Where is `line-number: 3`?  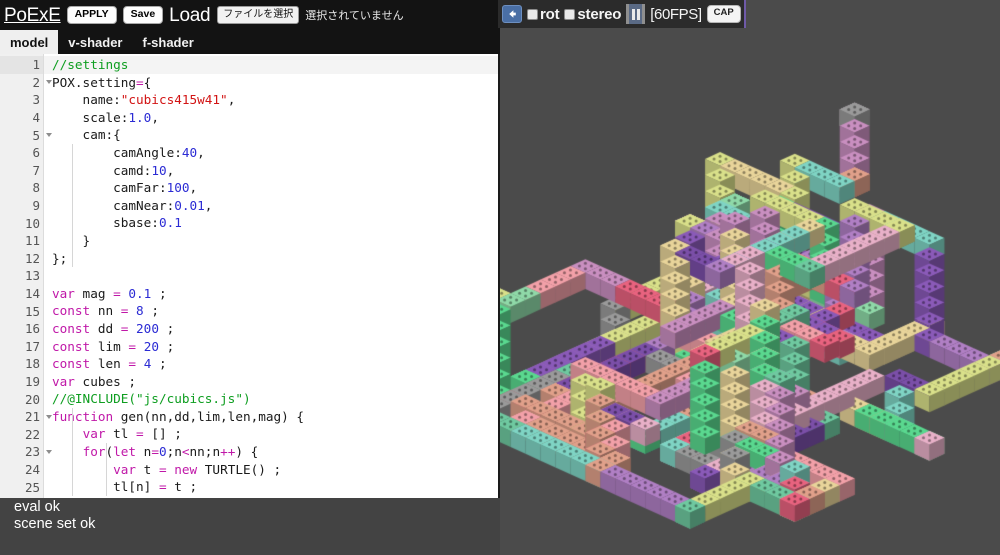
line-number: 3 is located at coordinates (36, 100).